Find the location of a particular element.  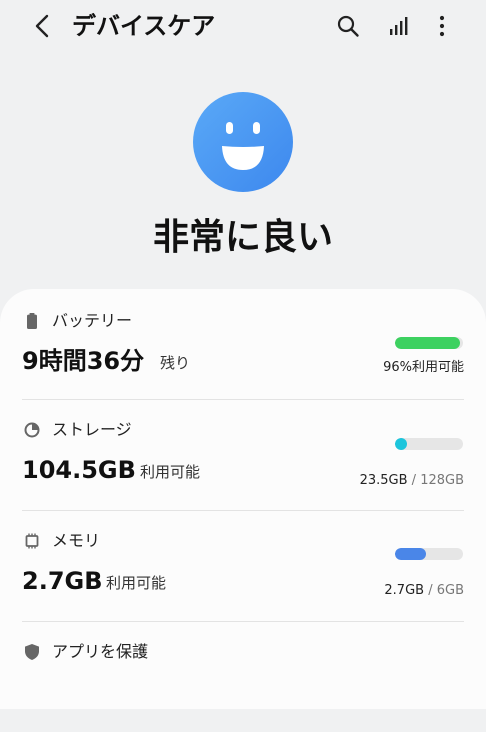

bar-chart-icon is located at coordinates (399, 26).